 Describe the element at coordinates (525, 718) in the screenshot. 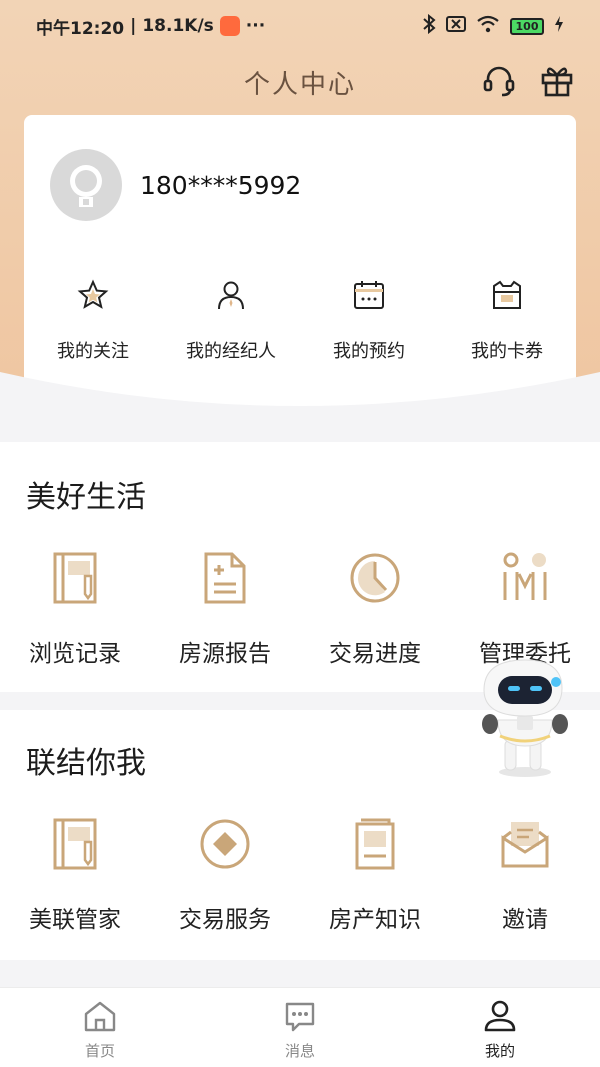

I see `robot-icon` at that location.